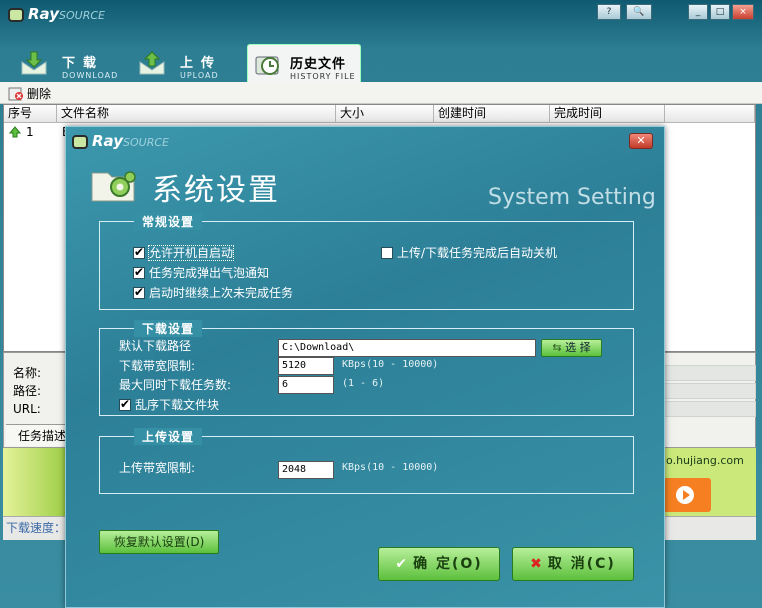  What do you see at coordinates (743, 12) in the screenshot?
I see `close-button: ×` at bounding box center [743, 12].